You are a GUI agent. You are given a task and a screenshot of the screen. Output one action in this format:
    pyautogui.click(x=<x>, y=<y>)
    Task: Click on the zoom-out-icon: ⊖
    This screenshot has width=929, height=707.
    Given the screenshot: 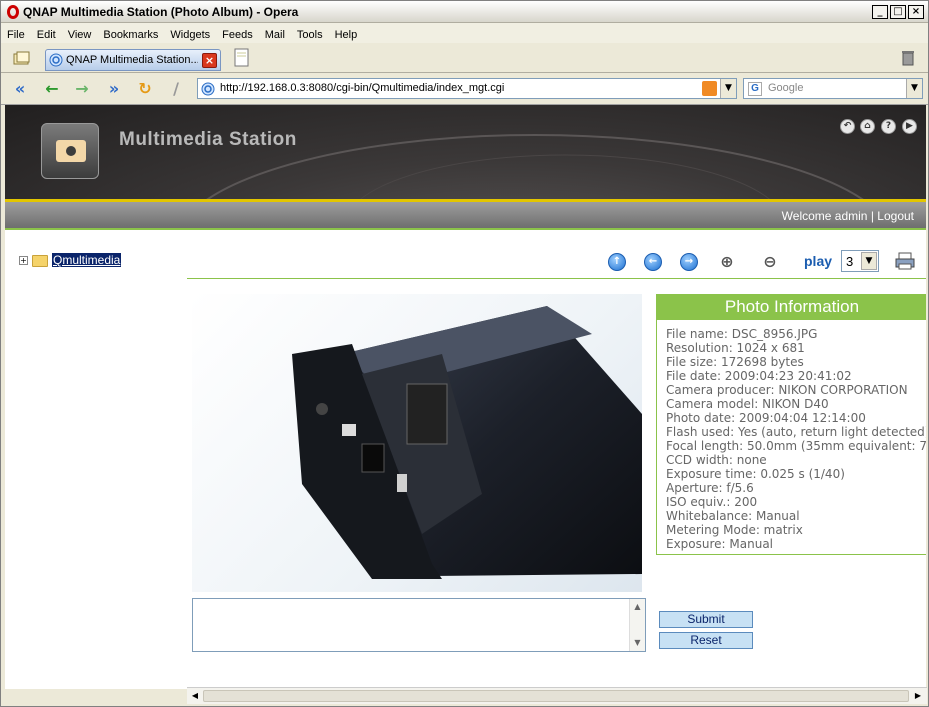 What is the action you would take?
    pyautogui.click(x=770, y=262)
    